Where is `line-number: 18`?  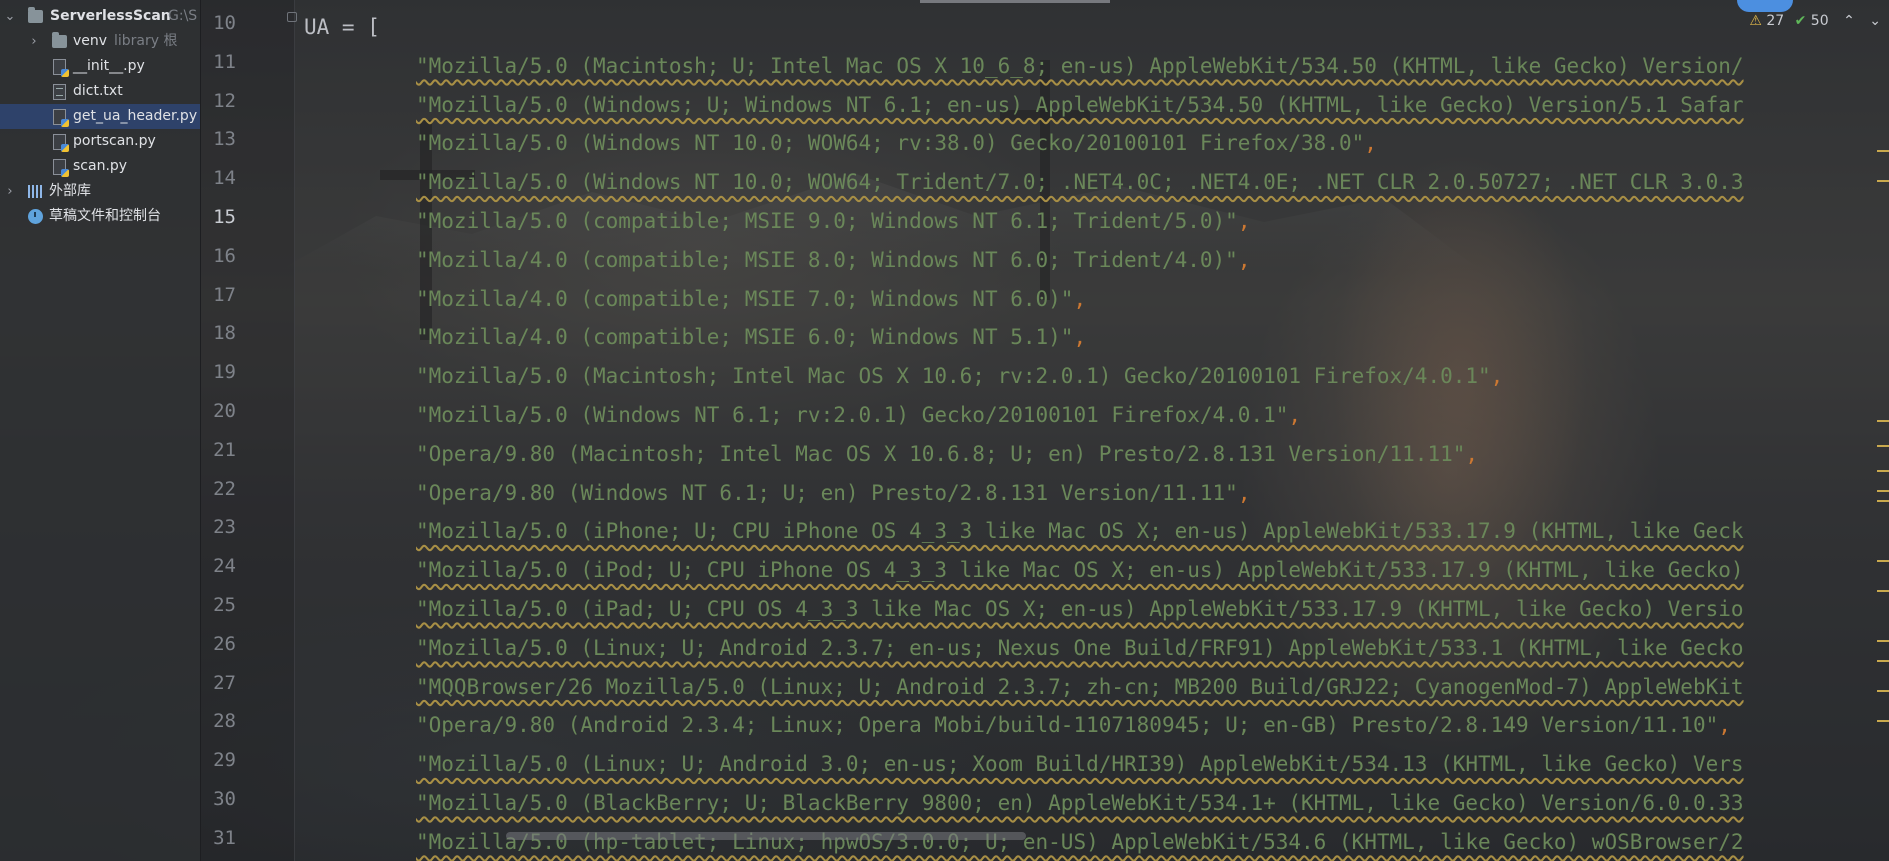
line-number: 18 is located at coordinates (218, 333).